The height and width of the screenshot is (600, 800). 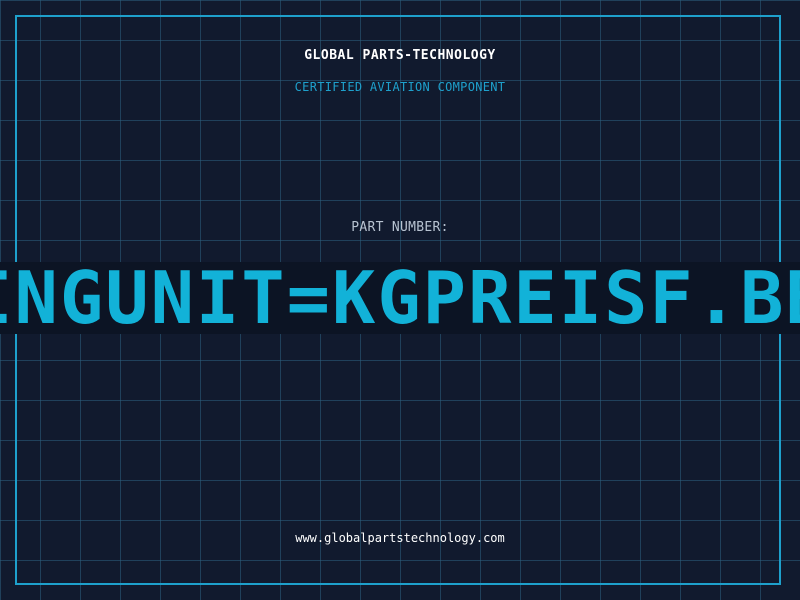 I want to click on part-number-band: INGUNIT=KGPREISF.BB, so click(x=400, y=298).